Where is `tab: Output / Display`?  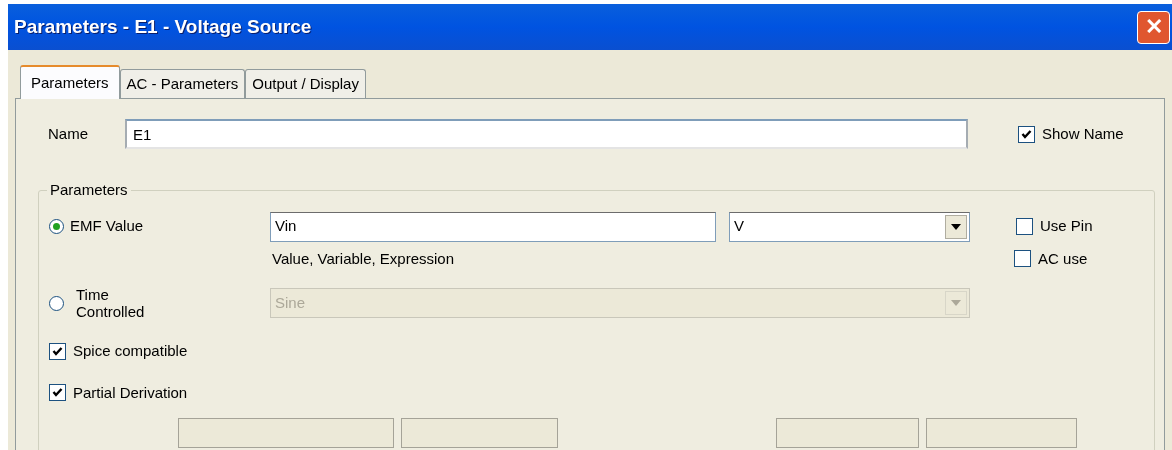
tab: Output / Display is located at coordinates (305, 83).